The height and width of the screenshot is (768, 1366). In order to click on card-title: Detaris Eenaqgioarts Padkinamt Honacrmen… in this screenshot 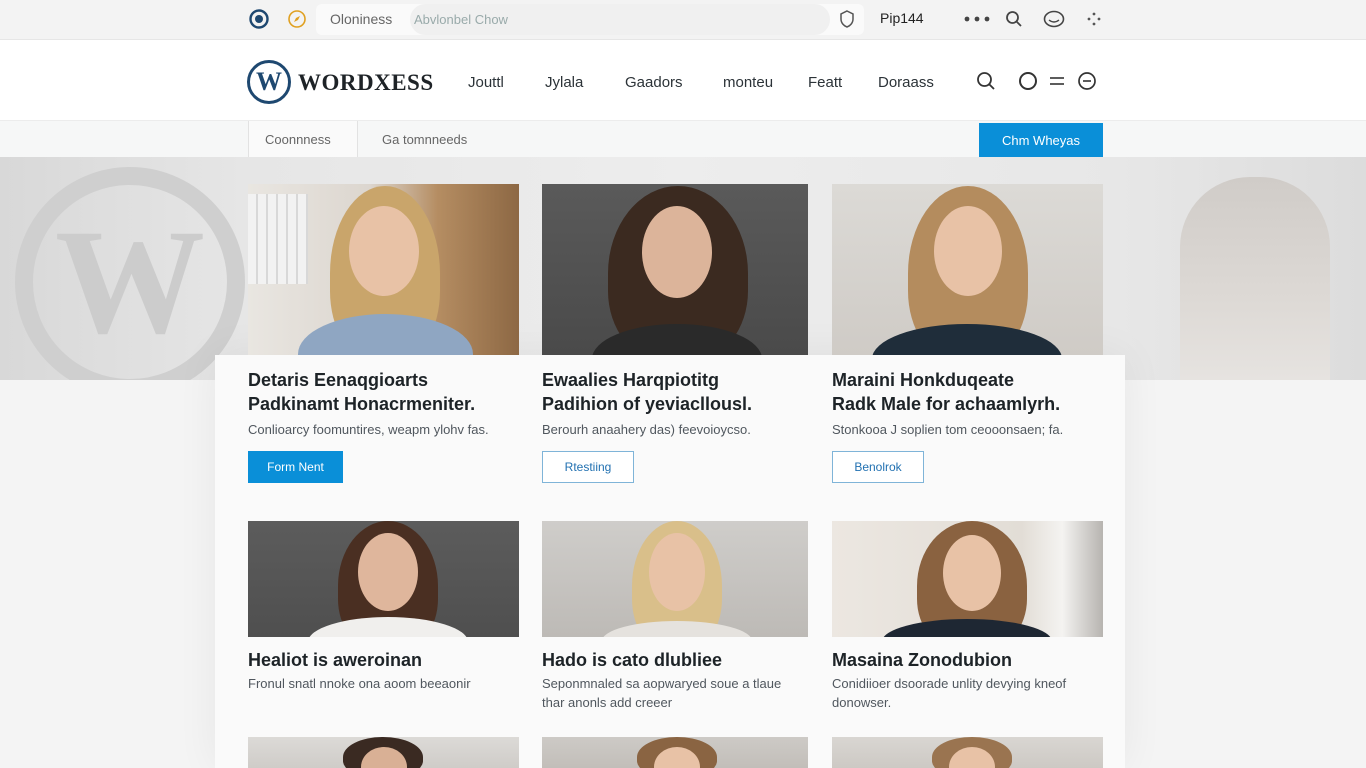, I will do `click(361, 392)`.